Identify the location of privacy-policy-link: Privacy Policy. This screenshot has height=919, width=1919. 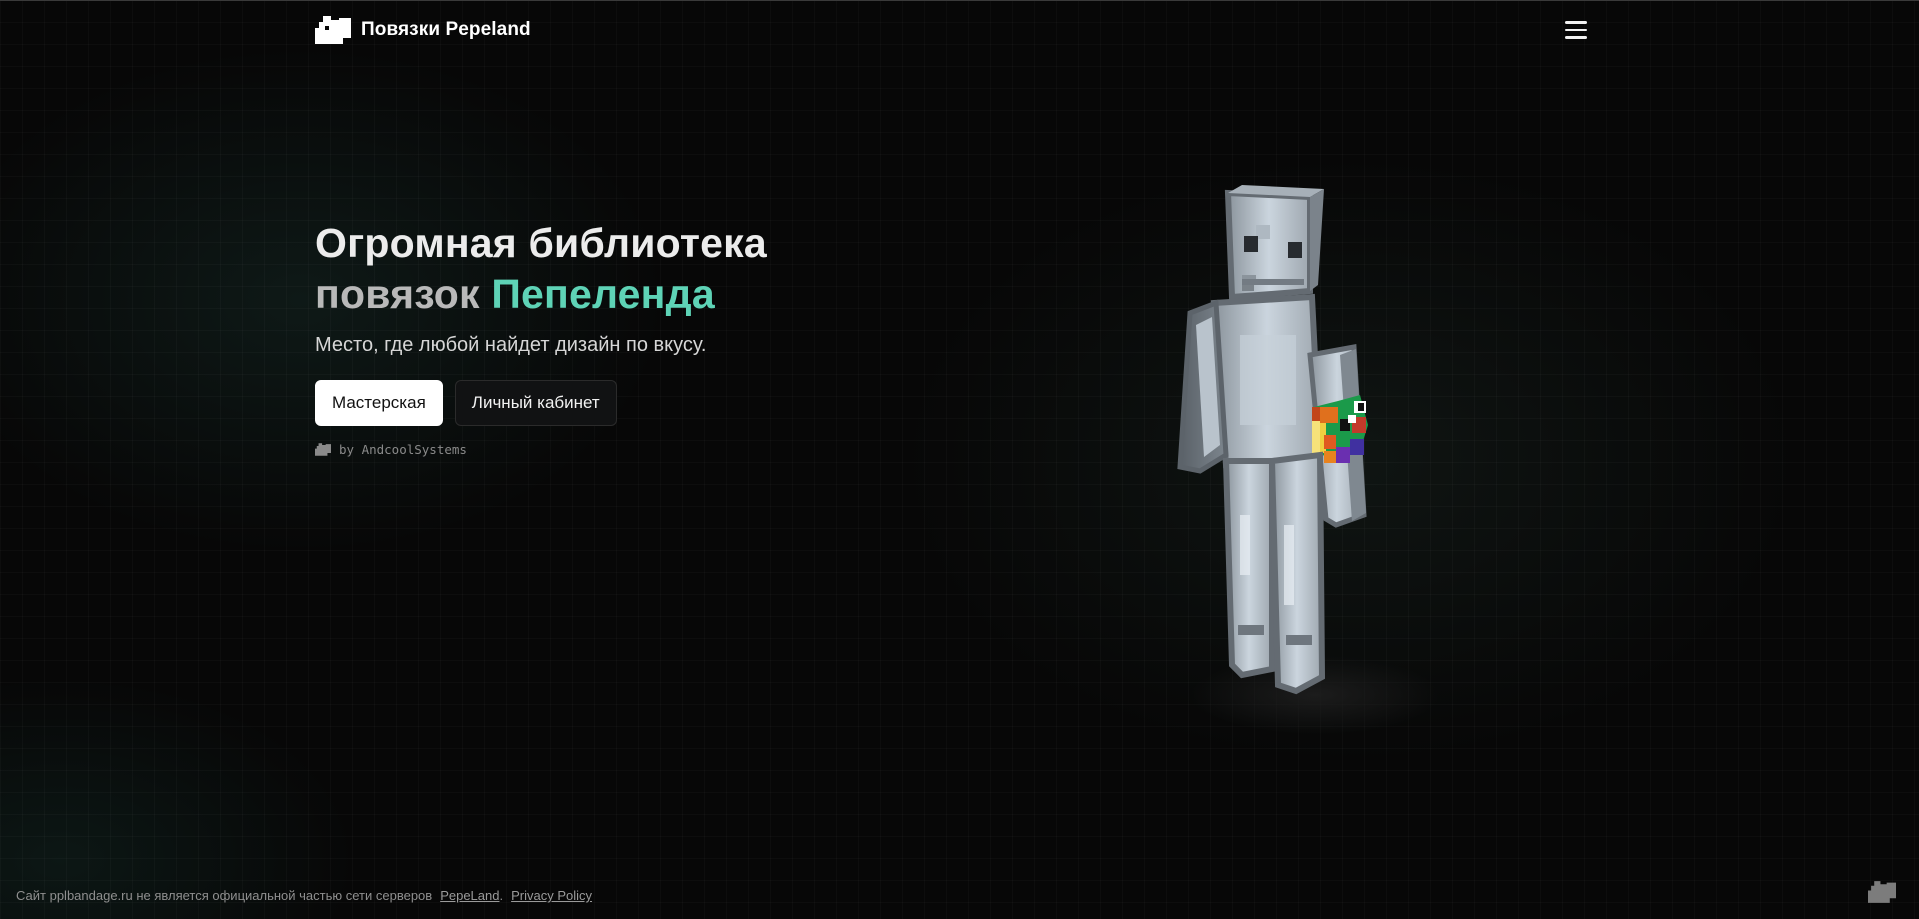
(551, 895).